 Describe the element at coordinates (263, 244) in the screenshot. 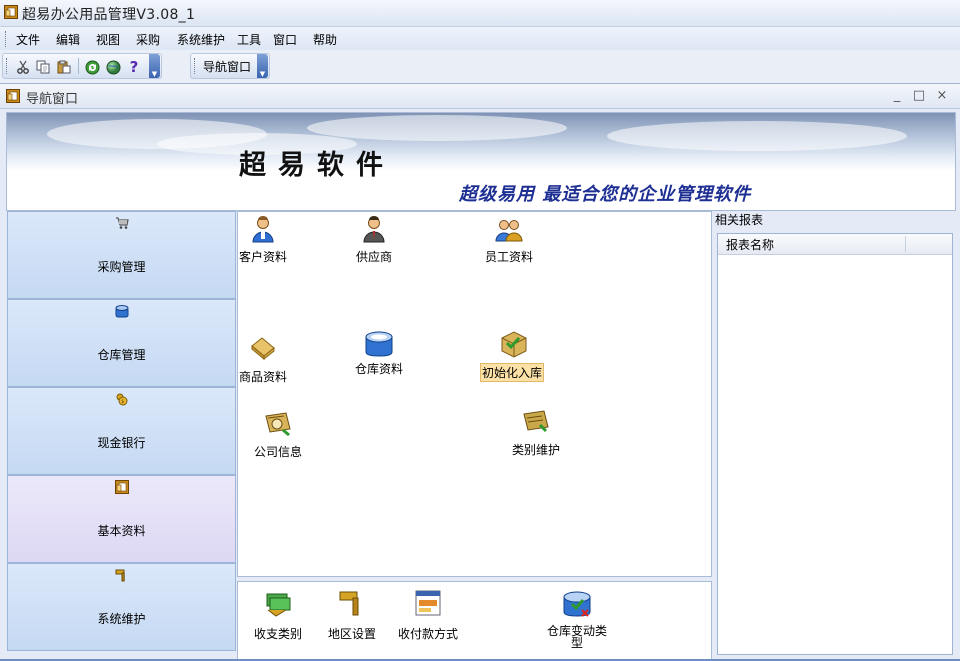

I see `tile-customer: 客户资料` at that location.